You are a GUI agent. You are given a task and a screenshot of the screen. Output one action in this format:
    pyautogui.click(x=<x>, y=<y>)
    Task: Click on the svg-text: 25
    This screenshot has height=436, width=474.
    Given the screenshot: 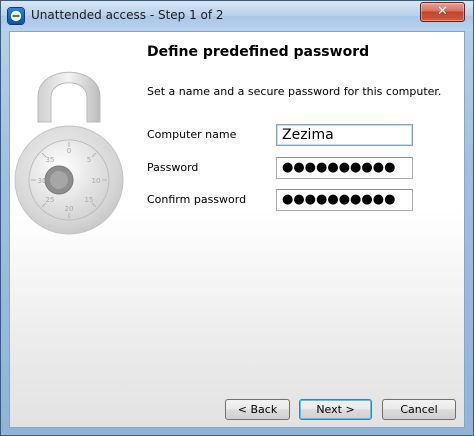 What is the action you would take?
    pyautogui.click(x=50, y=200)
    